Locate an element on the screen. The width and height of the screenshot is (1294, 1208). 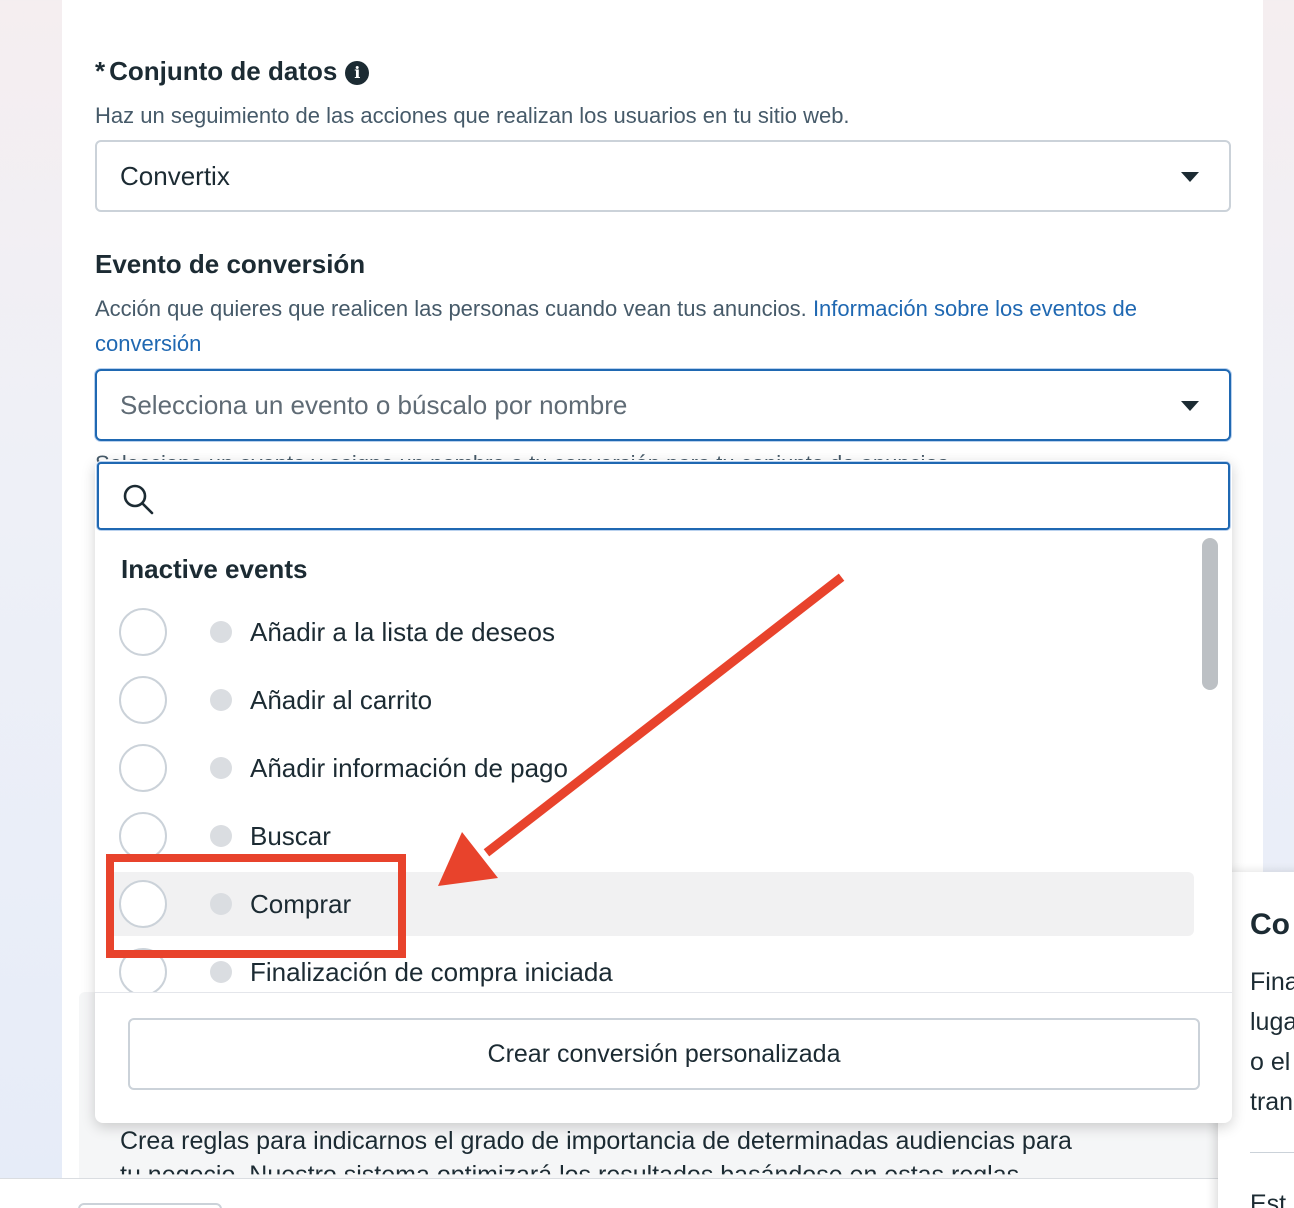
annotation-arrow-head is located at coordinates (468, 859).